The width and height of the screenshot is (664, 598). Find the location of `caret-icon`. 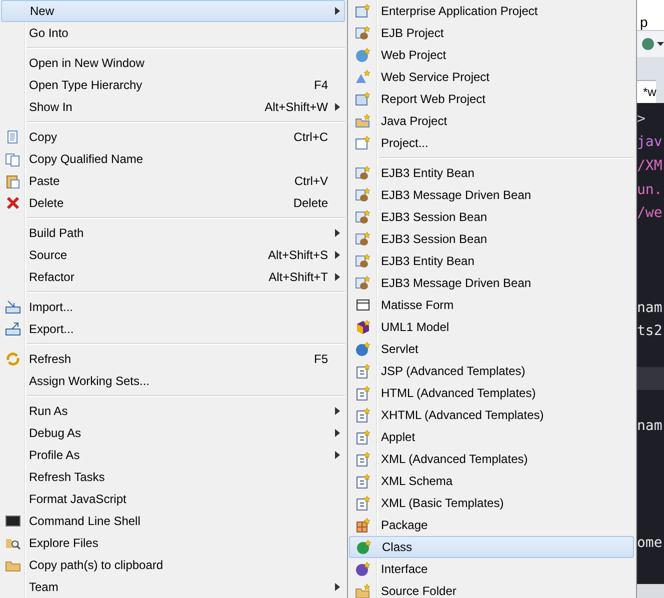

caret-icon is located at coordinates (660, 44).